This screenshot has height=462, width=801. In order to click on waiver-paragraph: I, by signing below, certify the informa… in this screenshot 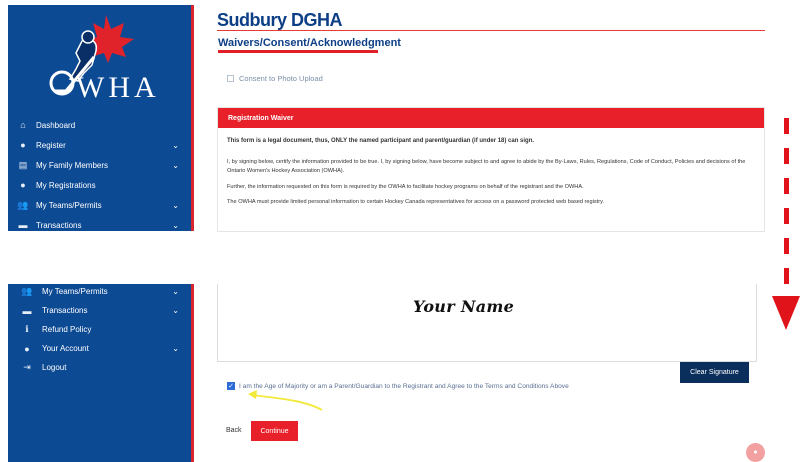, I will do `click(486, 166)`.